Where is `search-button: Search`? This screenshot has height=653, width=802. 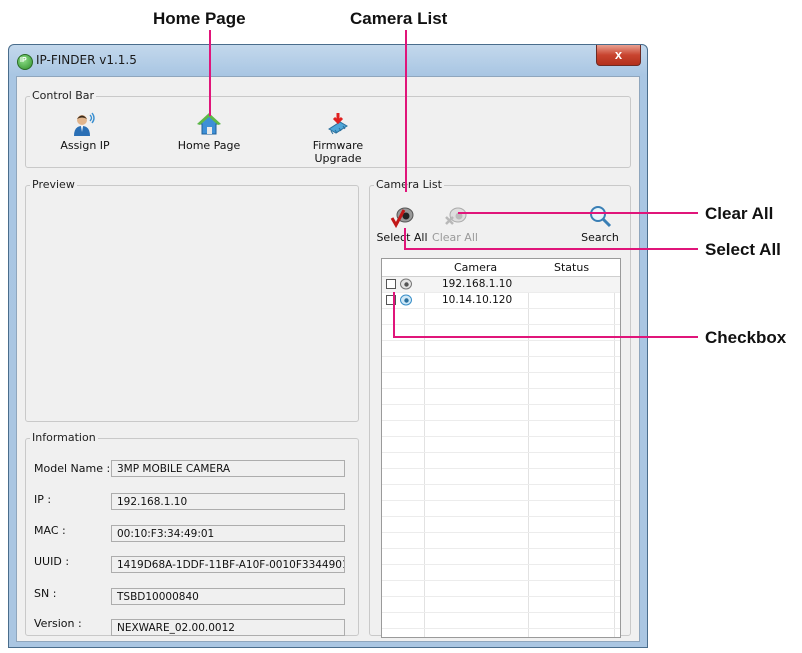 search-button: Search is located at coordinates (600, 224).